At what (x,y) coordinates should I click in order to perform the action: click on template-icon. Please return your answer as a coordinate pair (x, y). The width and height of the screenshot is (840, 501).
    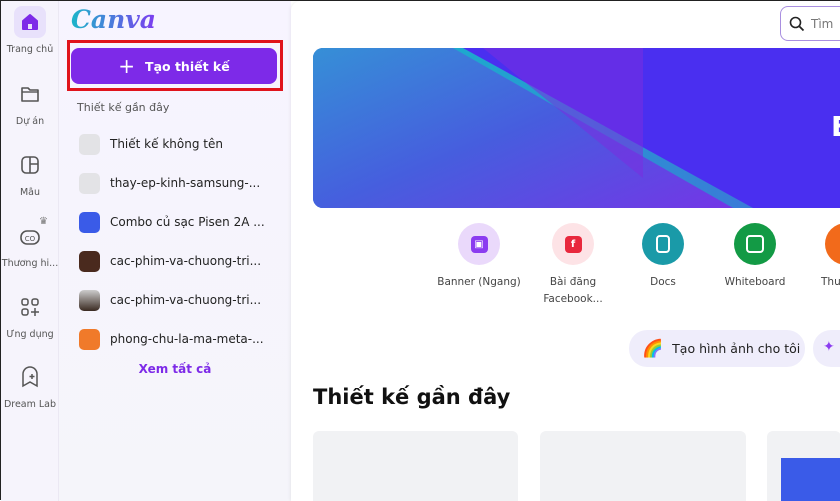
    Looking at the image, I should click on (30, 165).